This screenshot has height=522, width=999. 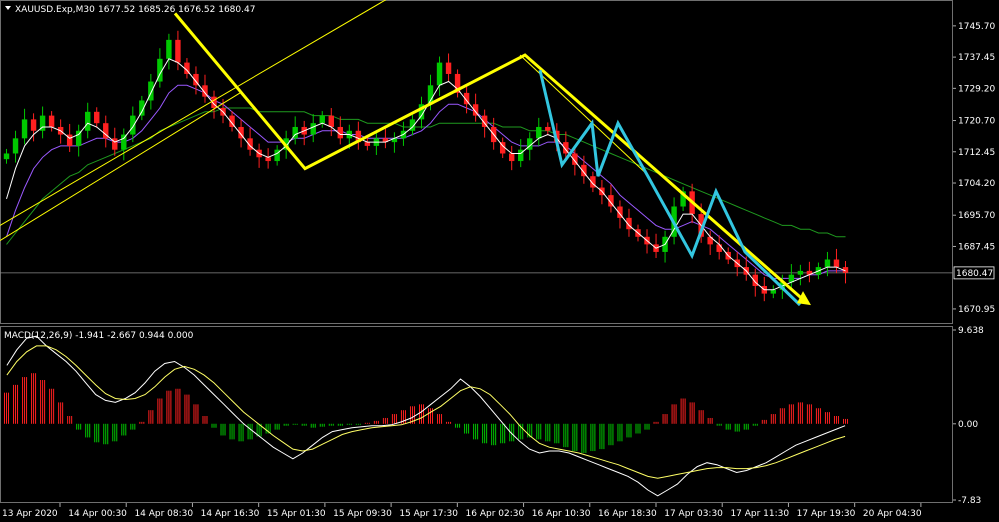 What do you see at coordinates (759, 514) in the screenshot?
I see `time-tick-label: 17 Apr 11:30` at bounding box center [759, 514].